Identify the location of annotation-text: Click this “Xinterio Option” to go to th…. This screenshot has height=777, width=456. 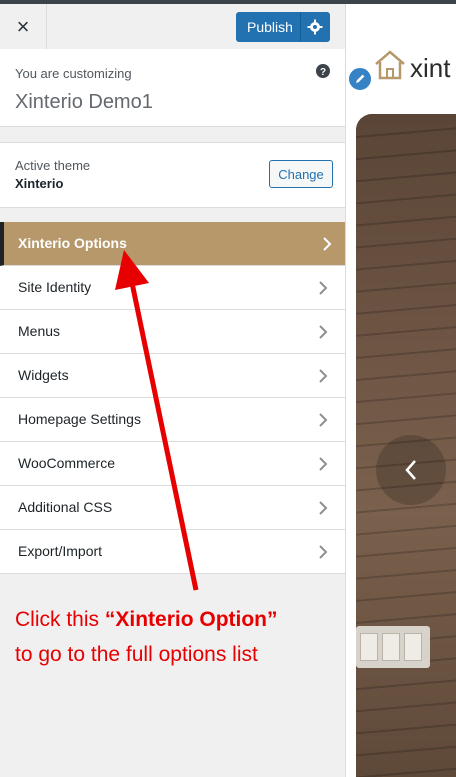
(177, 637).